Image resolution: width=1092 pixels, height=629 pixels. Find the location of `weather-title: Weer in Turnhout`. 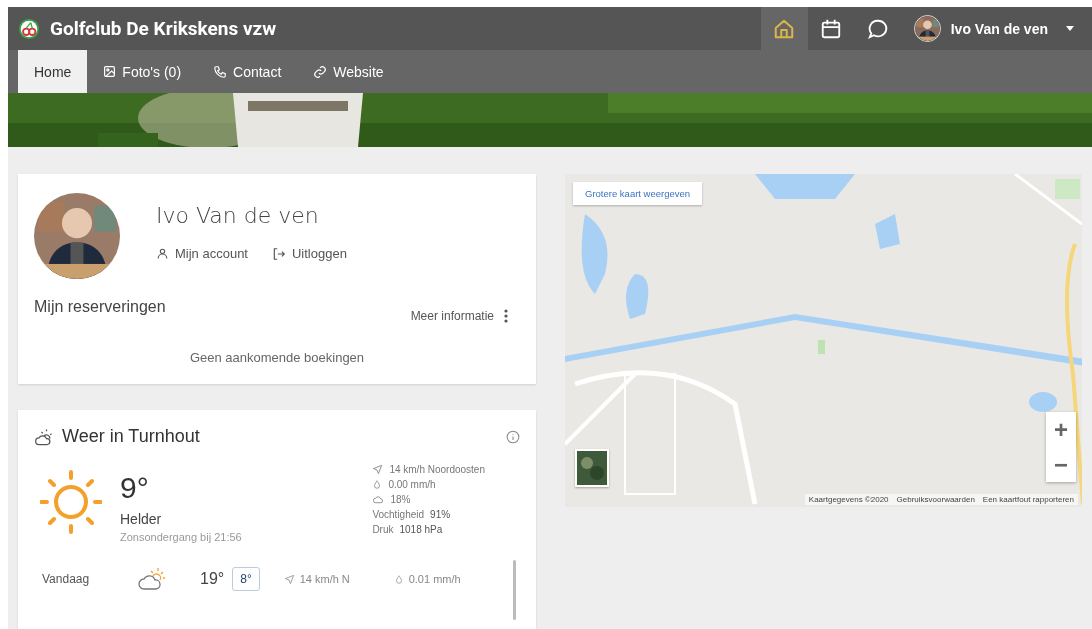

weather-title: Weer in Turnhout is located at coordinates (131, 436).